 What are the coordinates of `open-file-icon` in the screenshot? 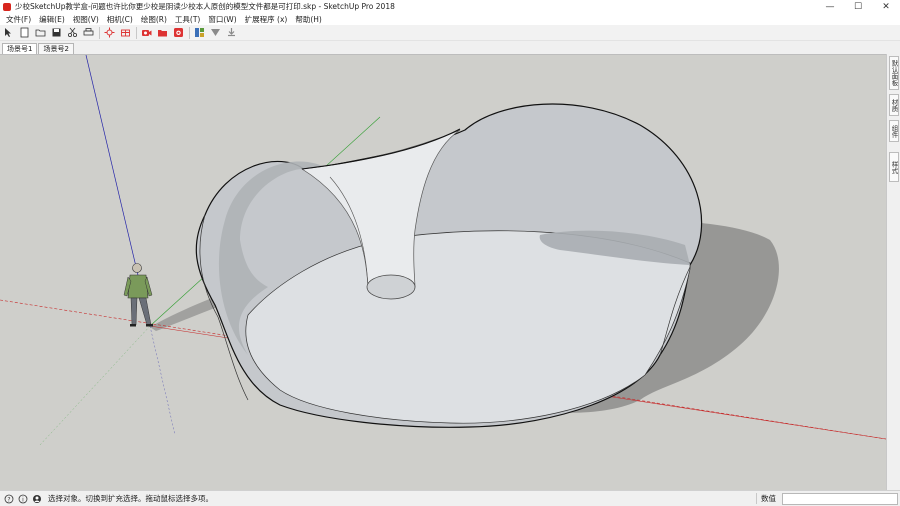 It's located at (40, 32).